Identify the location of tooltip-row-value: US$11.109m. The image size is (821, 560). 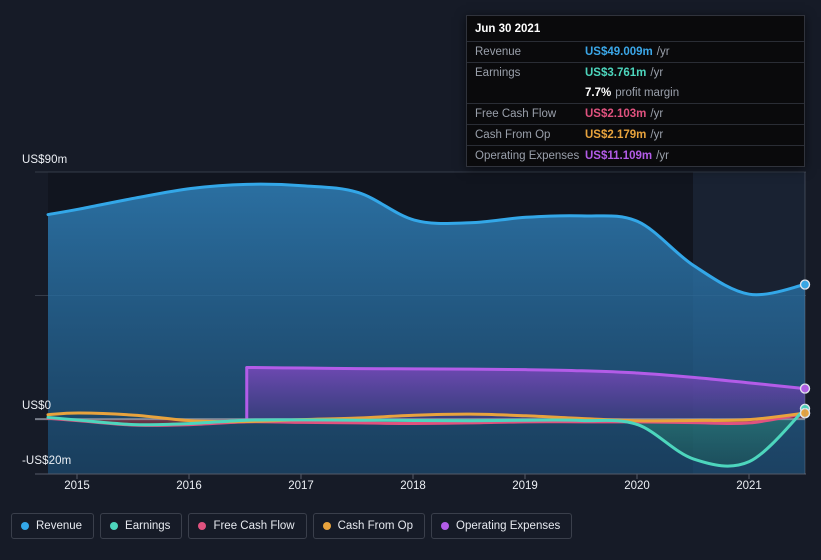
(619, 156).